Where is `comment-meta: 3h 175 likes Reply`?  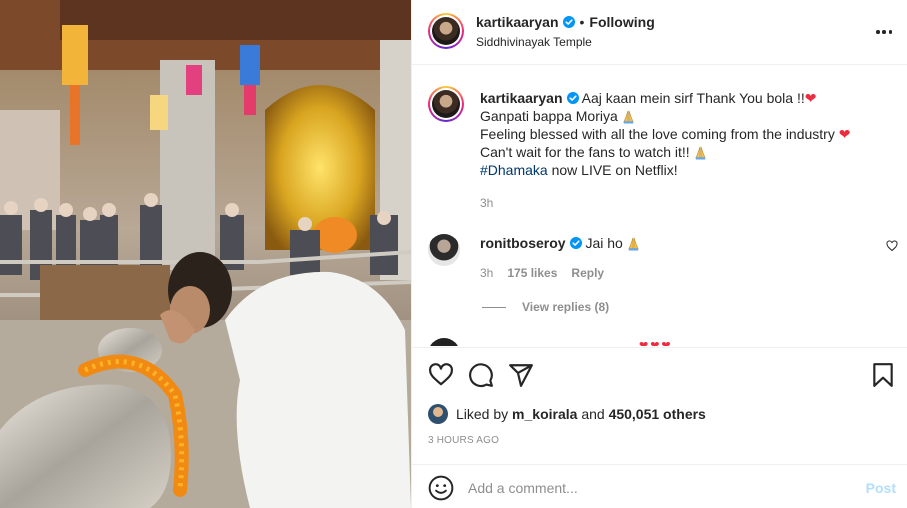
comment-meta: 3h 175 likes Reply is located at coordinates (549, 273).